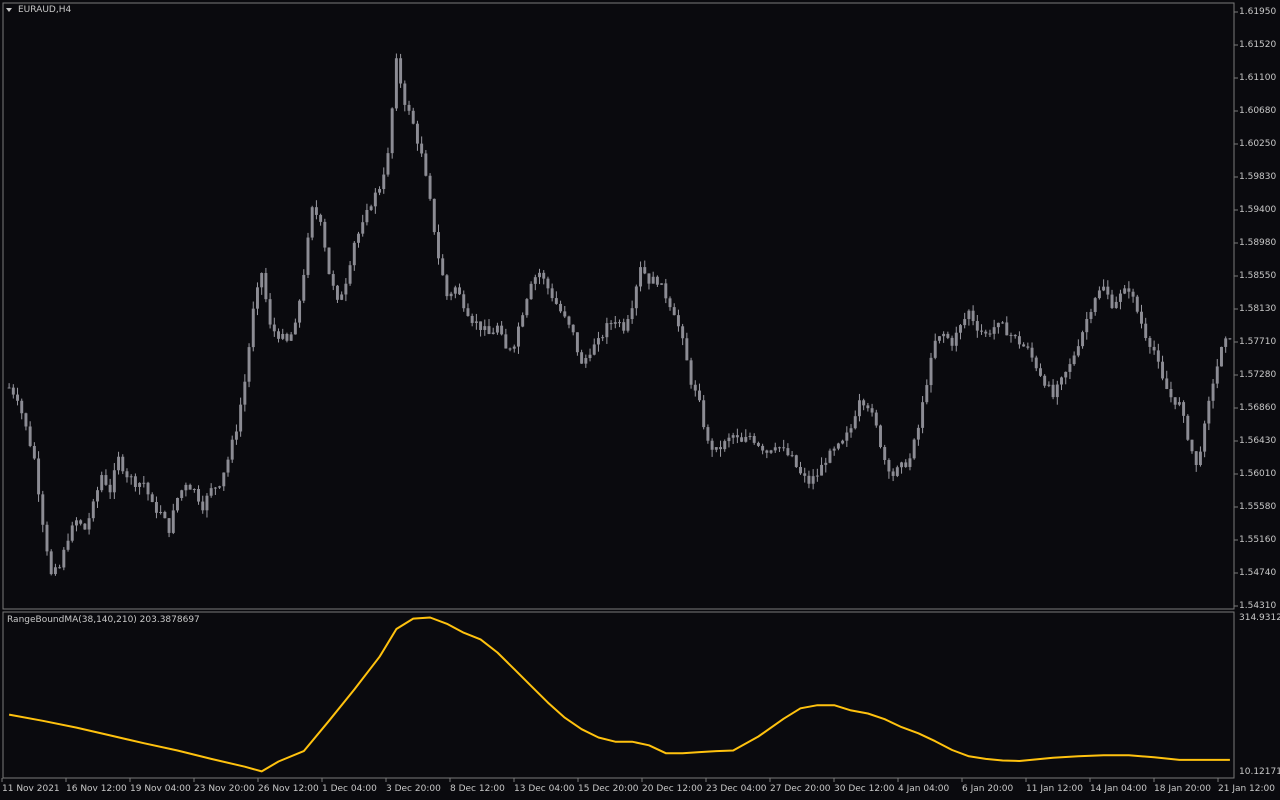  What do you see at coordinates (1258, 12) in the screenshot?
I see `price-axis-label: 1.61950` at bounding box center [1258, 12].